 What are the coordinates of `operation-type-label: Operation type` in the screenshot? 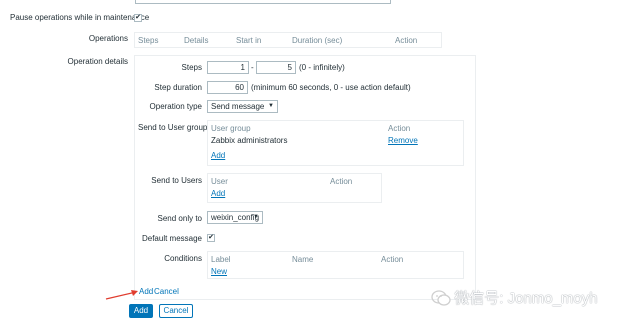 It's located at (175, 106).